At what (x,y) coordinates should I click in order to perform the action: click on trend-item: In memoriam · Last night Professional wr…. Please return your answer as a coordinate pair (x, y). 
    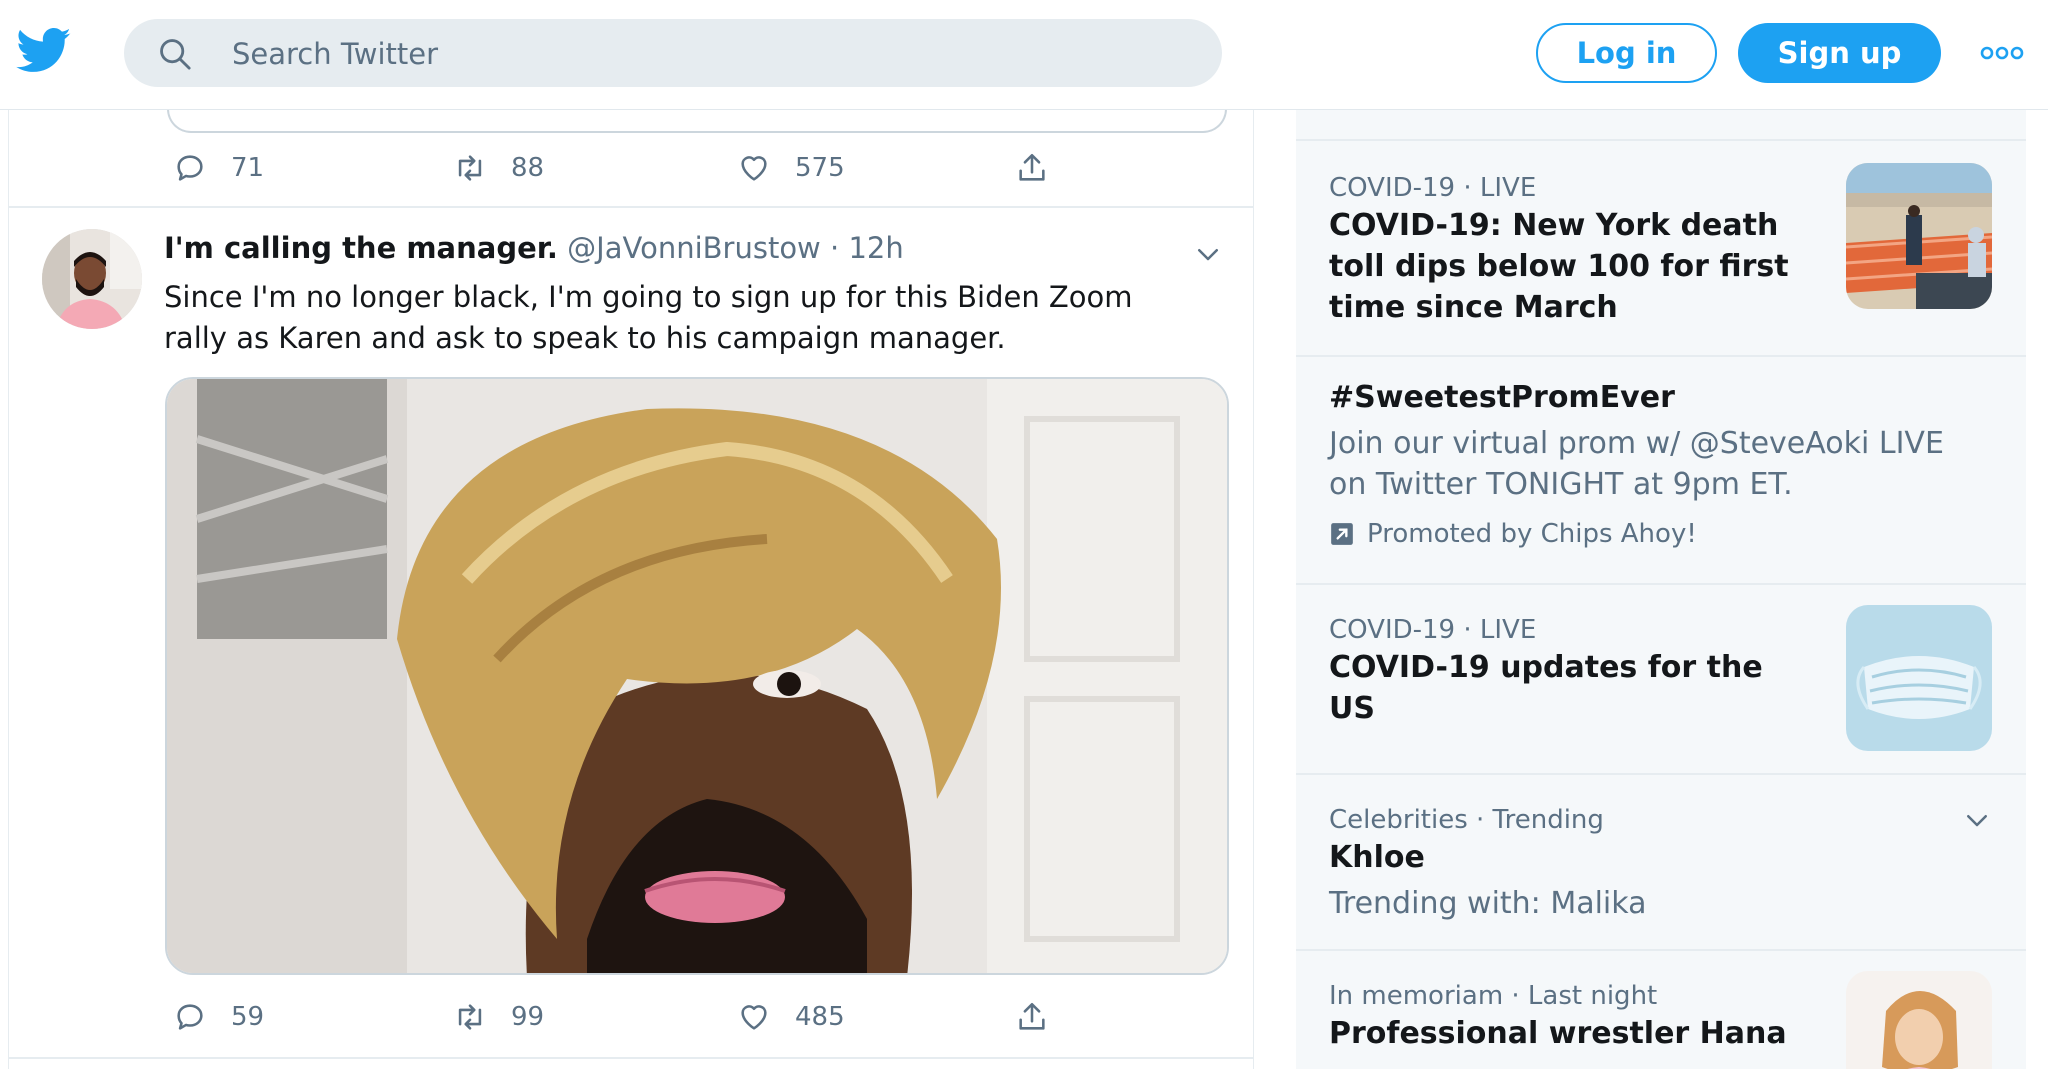
    Looking at the image, I should click on (1661, 1009).